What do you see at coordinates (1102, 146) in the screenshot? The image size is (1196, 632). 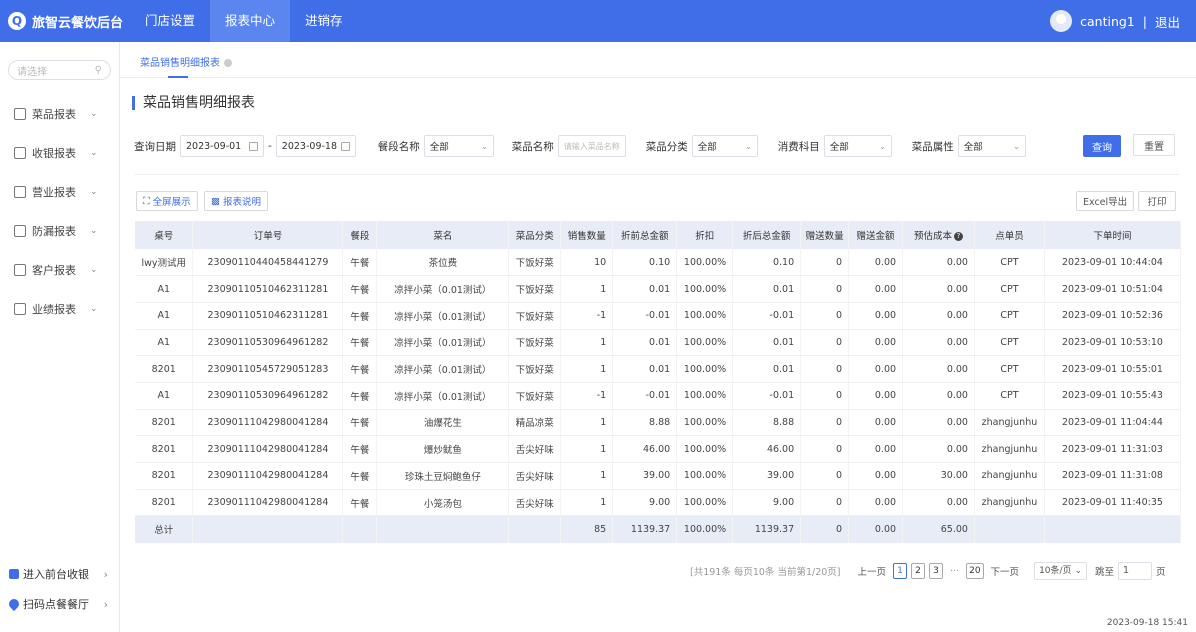 I see `query-button: 查询` at bounding box center [1102, 146].